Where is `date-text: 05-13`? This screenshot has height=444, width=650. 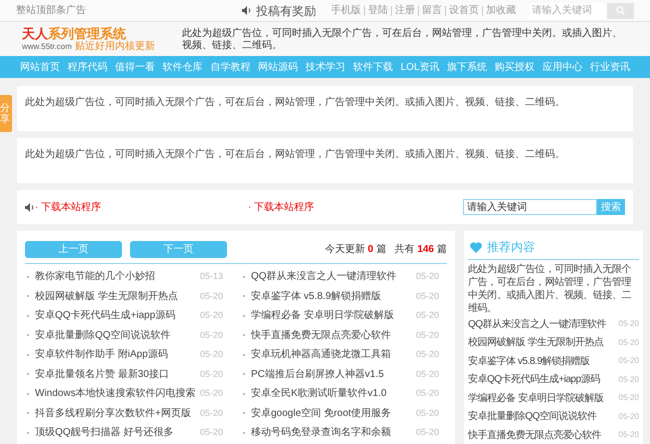 date-text: 05-13 is located at coordinates (211, 276).